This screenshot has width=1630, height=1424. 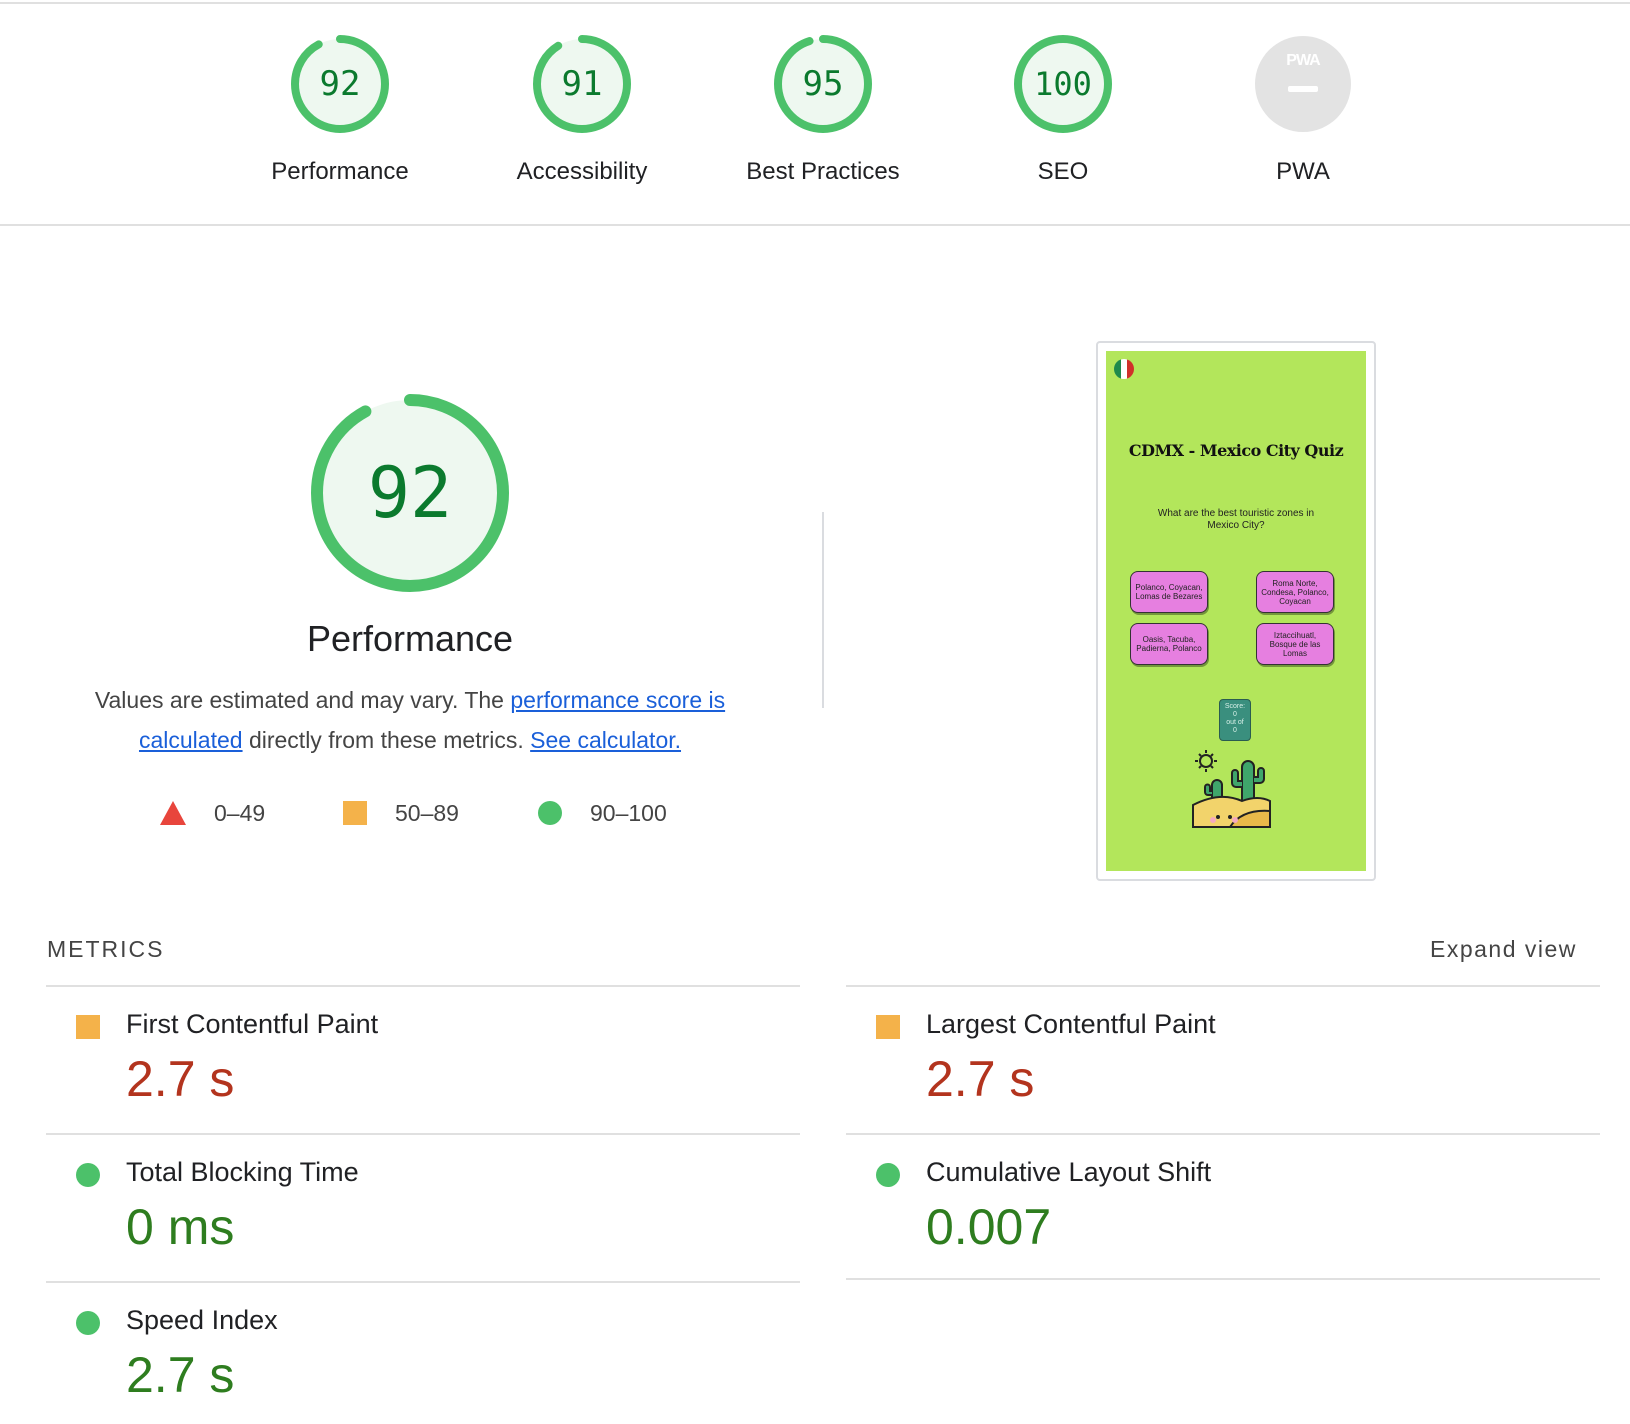 What do you see at coordinates (252, 1024) in the screenshot?
I see `metric-label: First Contentful Paint` at bounding box center [252, 1024].